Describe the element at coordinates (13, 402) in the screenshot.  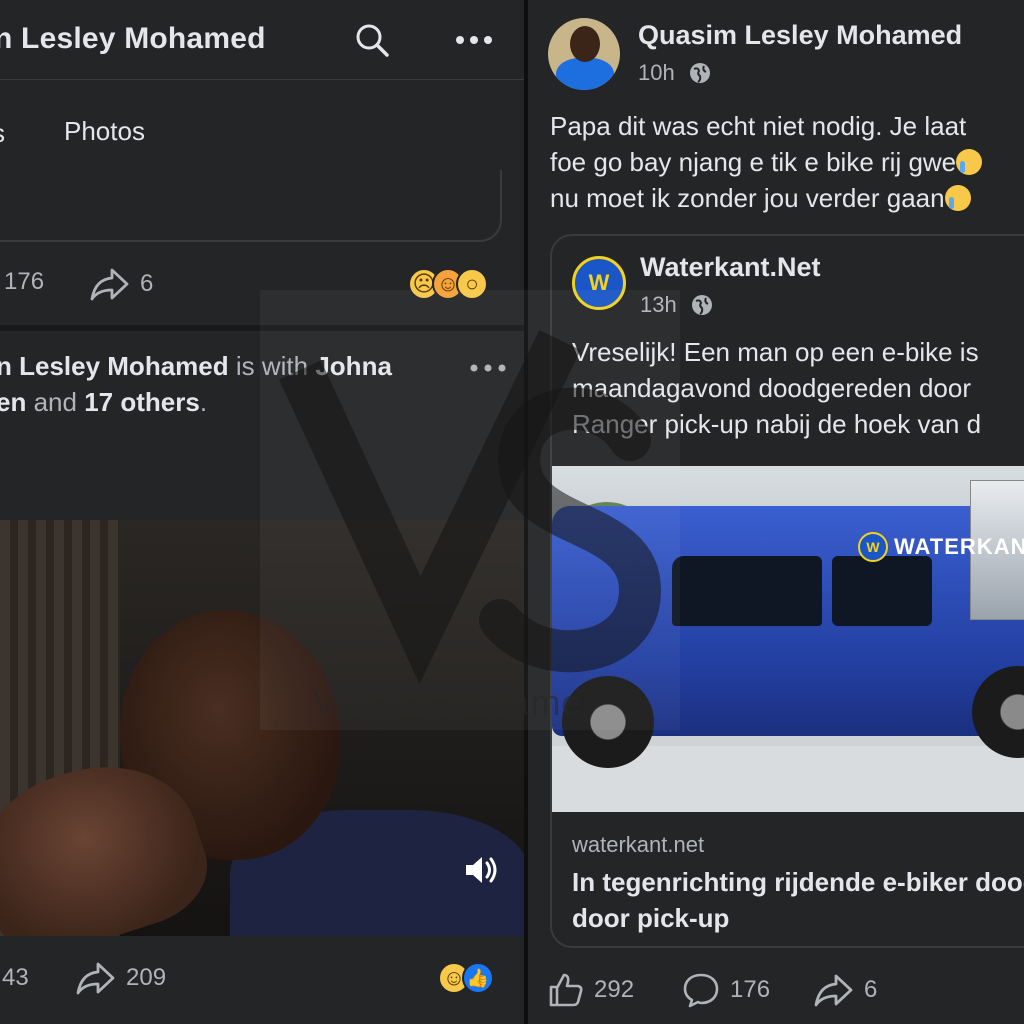
I see `tagged-person-cont: en` at that location.